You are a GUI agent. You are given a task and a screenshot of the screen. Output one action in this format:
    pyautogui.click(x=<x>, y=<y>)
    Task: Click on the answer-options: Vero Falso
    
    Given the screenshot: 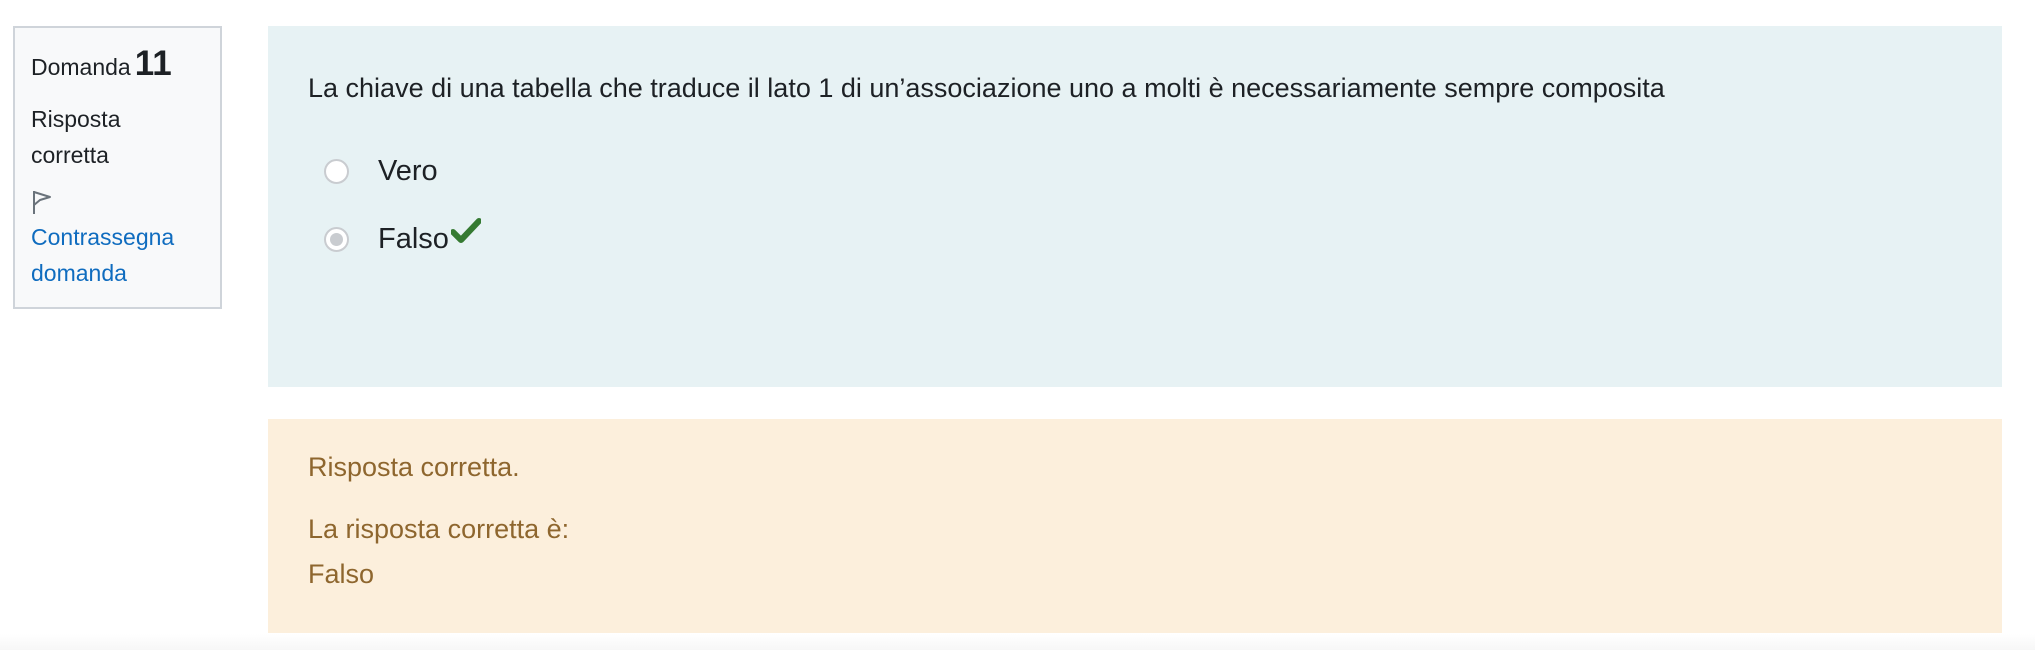 What is the action you would take?
    pyautogui.click(x=1135, y=206)
    